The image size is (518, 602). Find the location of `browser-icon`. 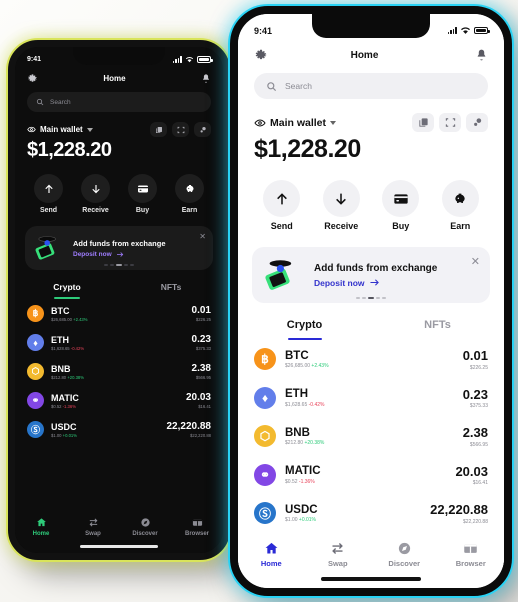

browser-icon is located at coordinates (197, 522).